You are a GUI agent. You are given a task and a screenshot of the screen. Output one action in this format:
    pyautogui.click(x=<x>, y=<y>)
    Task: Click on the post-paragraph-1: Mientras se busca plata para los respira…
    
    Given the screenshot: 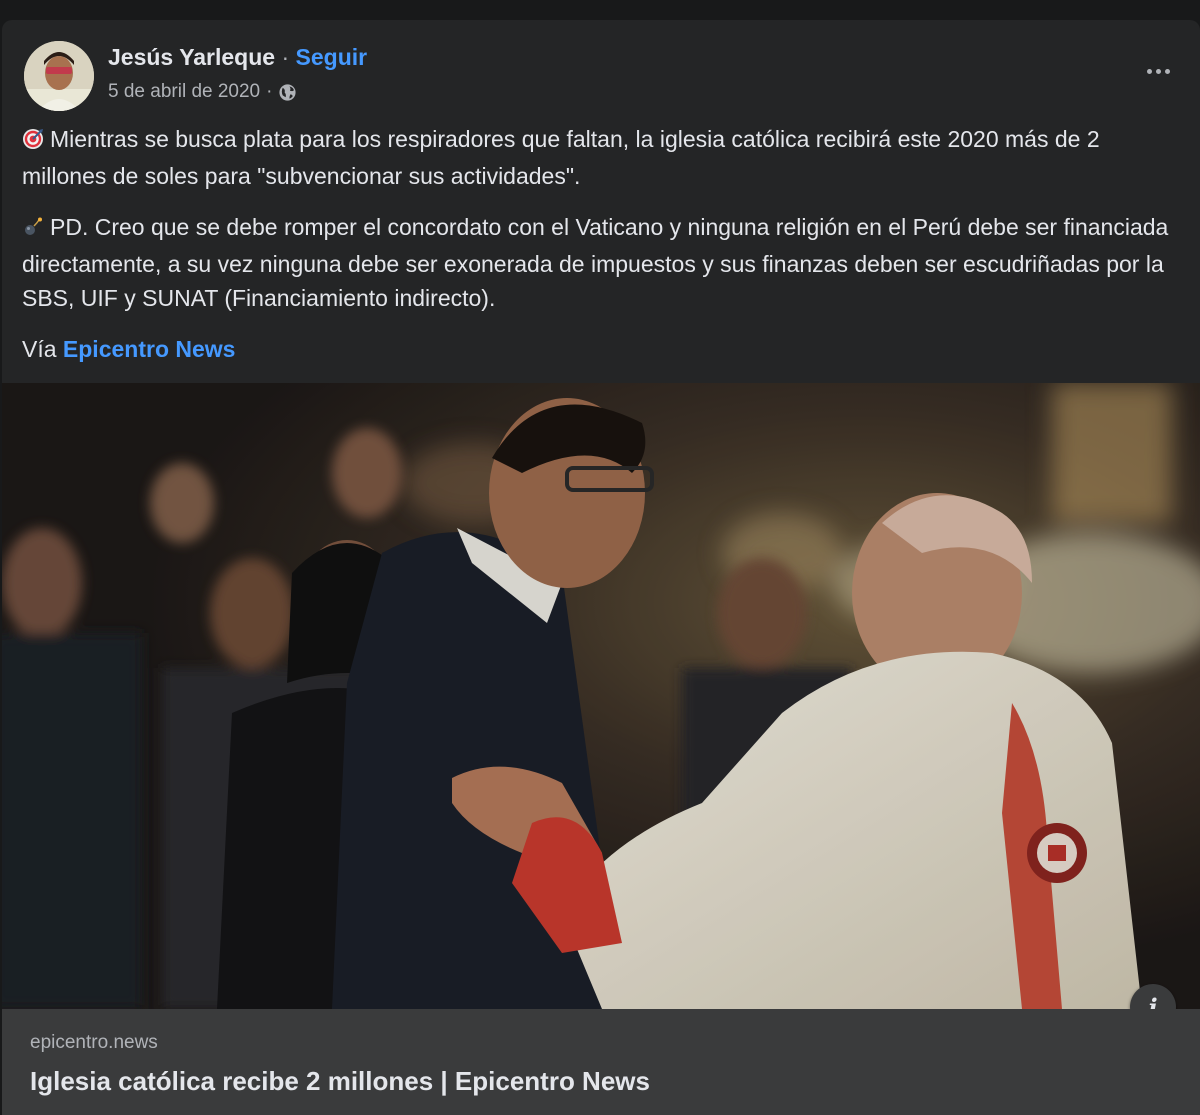 What is the action you would take?
    pyautogui.click(x=602, y=157)
    